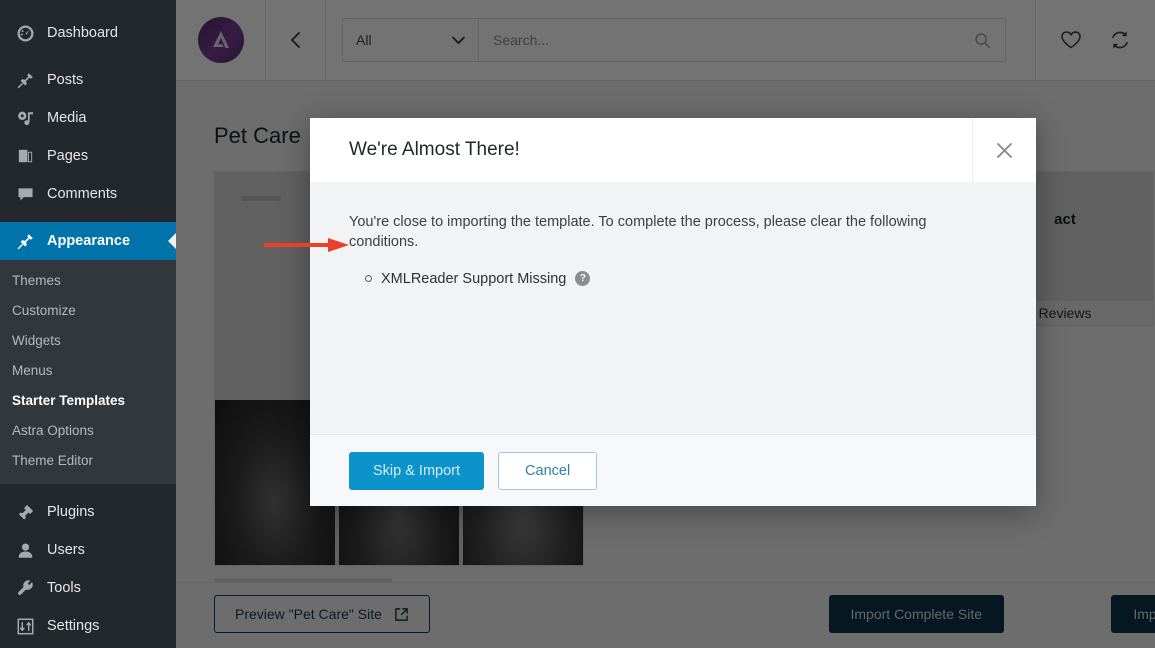 This screenshot has width=1155, height=648. What do you see at coordinates (434, 149) in the screenshot?
I see `modal-title: We're Almost There!` at bounding box center [434, 149].